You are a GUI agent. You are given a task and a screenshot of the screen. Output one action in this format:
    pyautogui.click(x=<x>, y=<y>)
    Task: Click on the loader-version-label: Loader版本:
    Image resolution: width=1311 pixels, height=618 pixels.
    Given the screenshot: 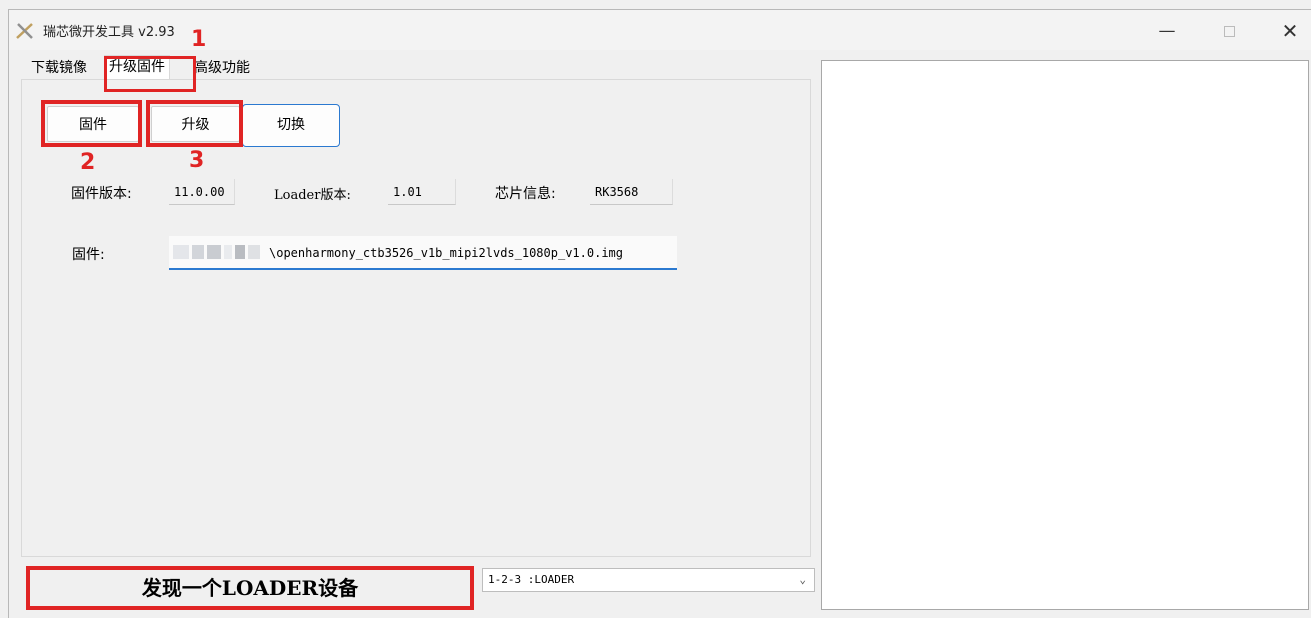 What is the action you would take?
    pyautogui.click(x=312, y=195)
    